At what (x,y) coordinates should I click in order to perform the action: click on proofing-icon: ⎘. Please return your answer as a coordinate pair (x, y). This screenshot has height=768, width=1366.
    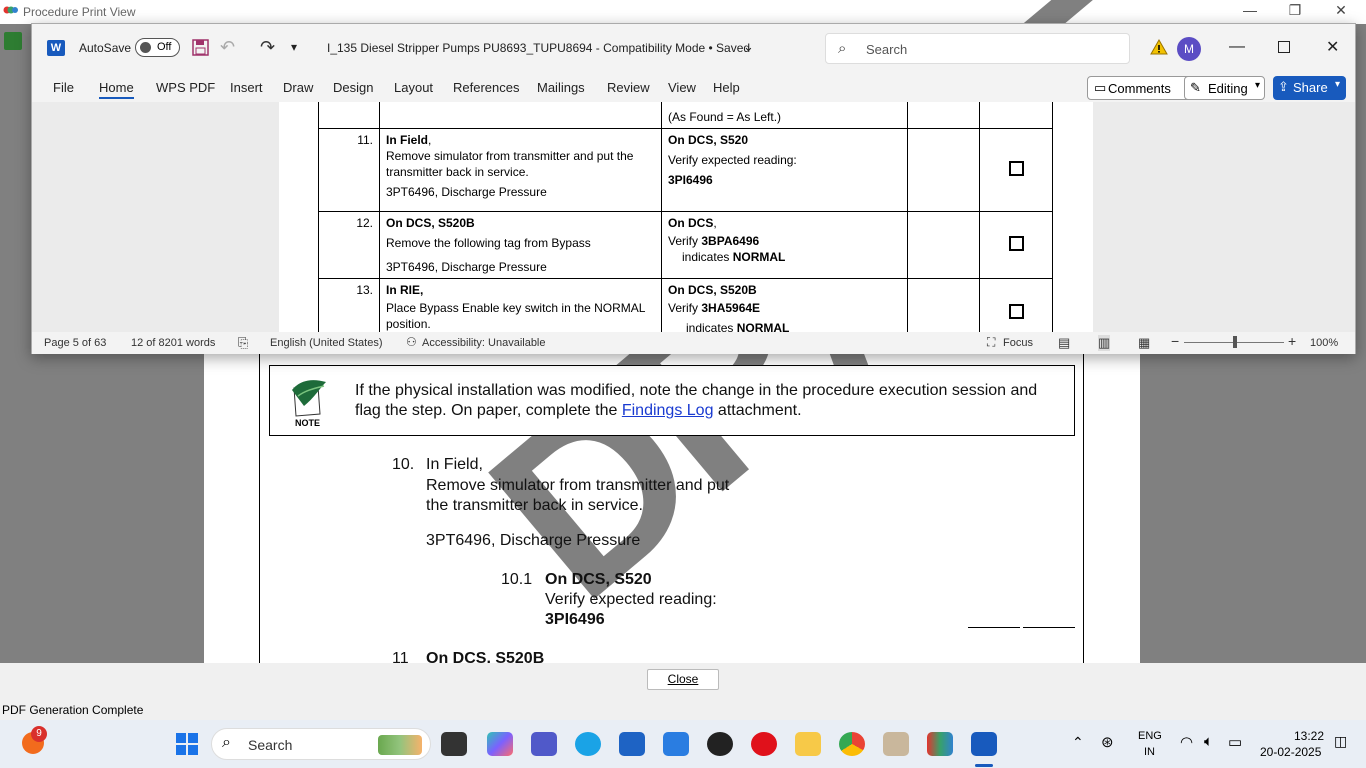
    Looking at the image, I should click on (243, 343).